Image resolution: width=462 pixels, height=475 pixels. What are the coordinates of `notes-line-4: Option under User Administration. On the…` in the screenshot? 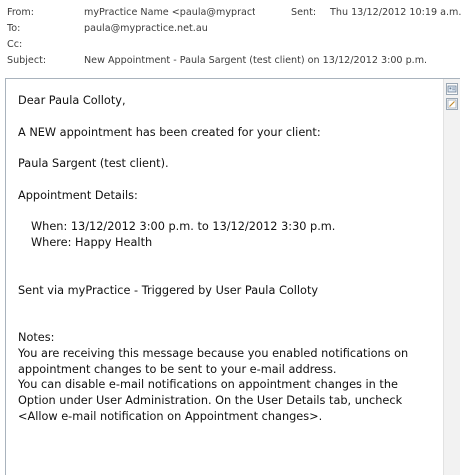 It's located at (210, 401).